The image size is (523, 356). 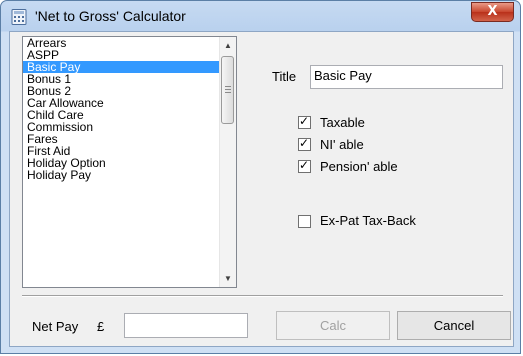 I want to click on calc-button: Calc, so click(x=333, y=325).